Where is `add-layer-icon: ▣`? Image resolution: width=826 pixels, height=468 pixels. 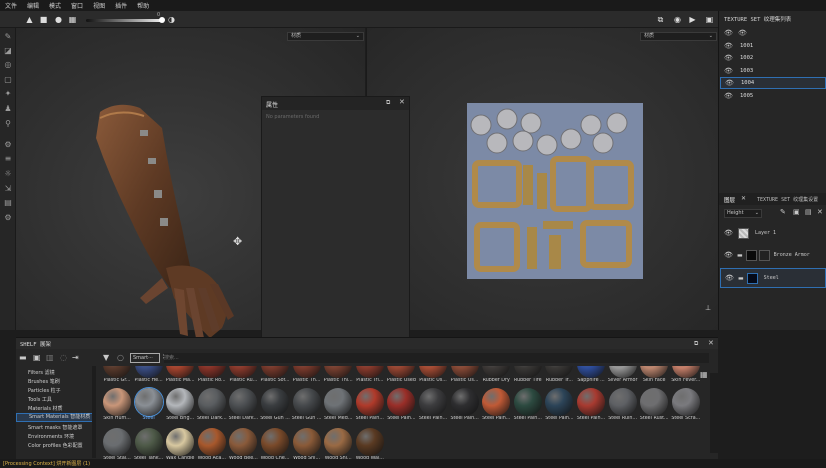
add-layer-icon: ▣ is located at coordinates (796, 212).